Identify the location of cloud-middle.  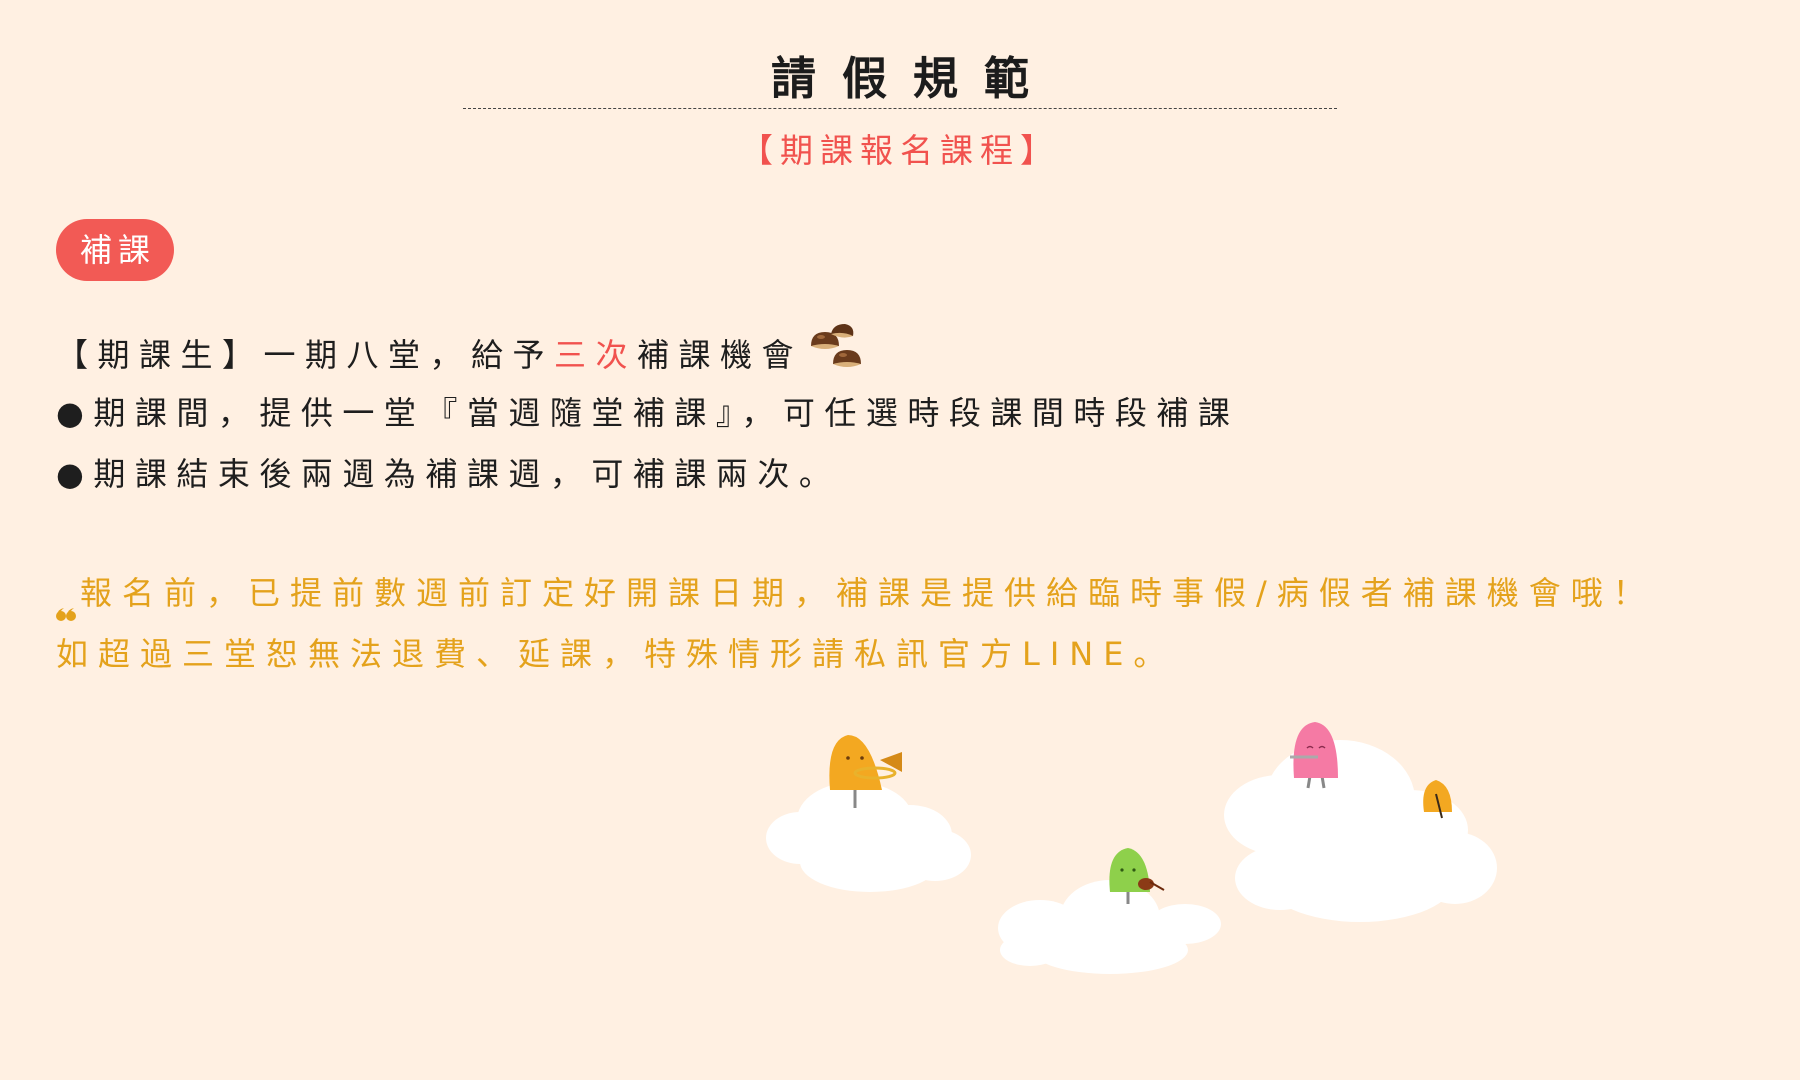
(1109, 927).